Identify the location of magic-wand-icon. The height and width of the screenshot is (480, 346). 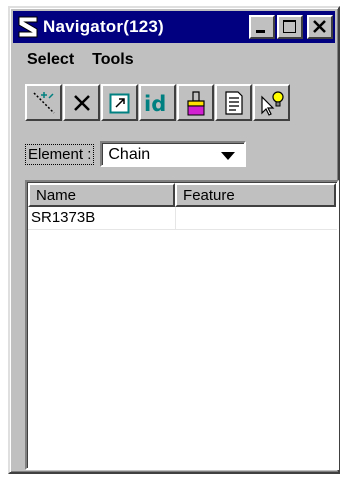
(43, 102).